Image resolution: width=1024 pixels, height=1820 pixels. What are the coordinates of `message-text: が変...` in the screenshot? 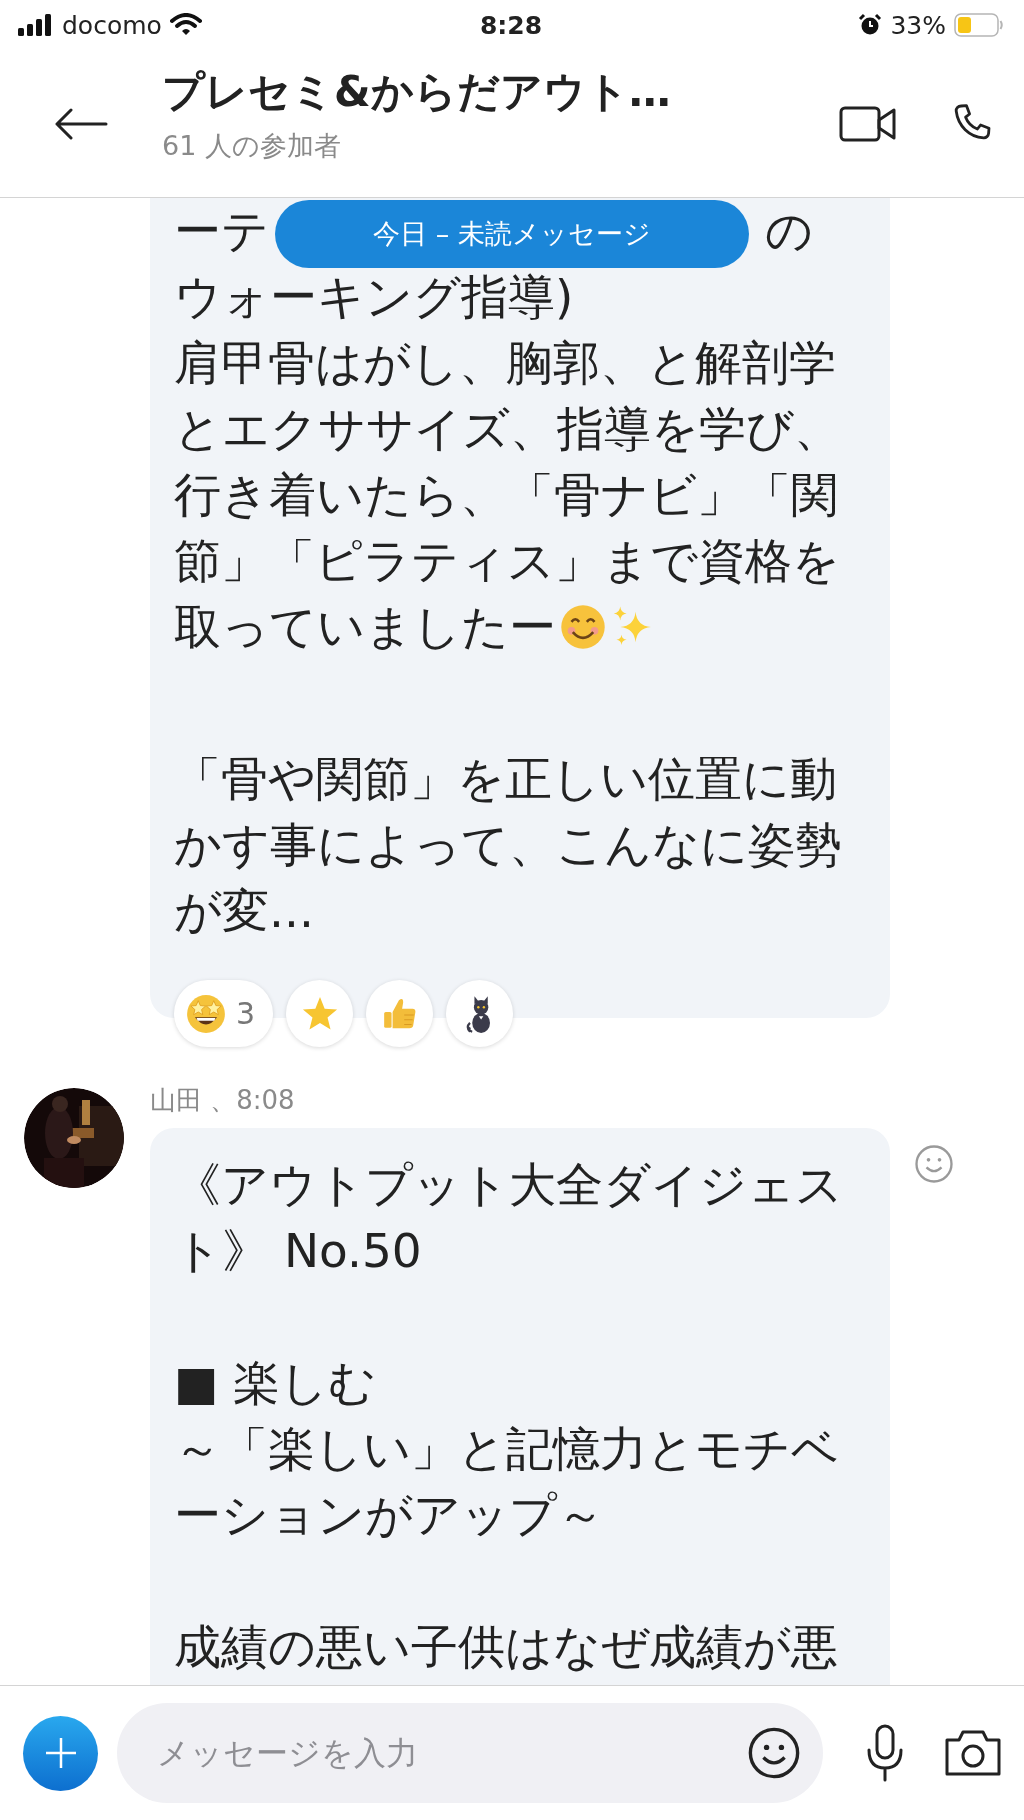 It's located at (244, 911).